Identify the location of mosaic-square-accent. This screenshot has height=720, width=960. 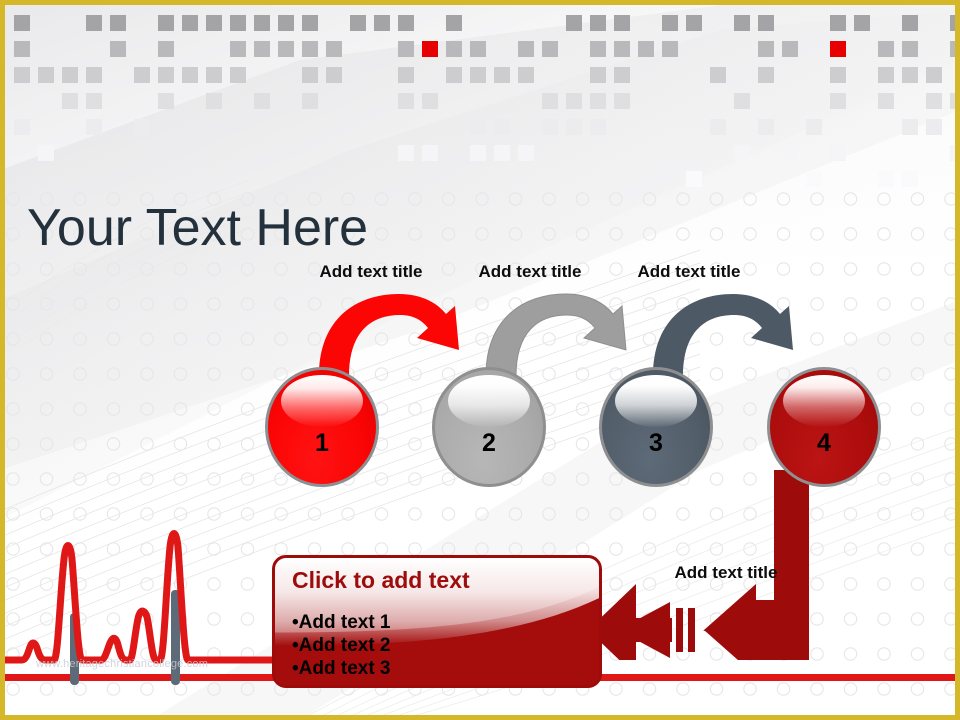
(430, 49).